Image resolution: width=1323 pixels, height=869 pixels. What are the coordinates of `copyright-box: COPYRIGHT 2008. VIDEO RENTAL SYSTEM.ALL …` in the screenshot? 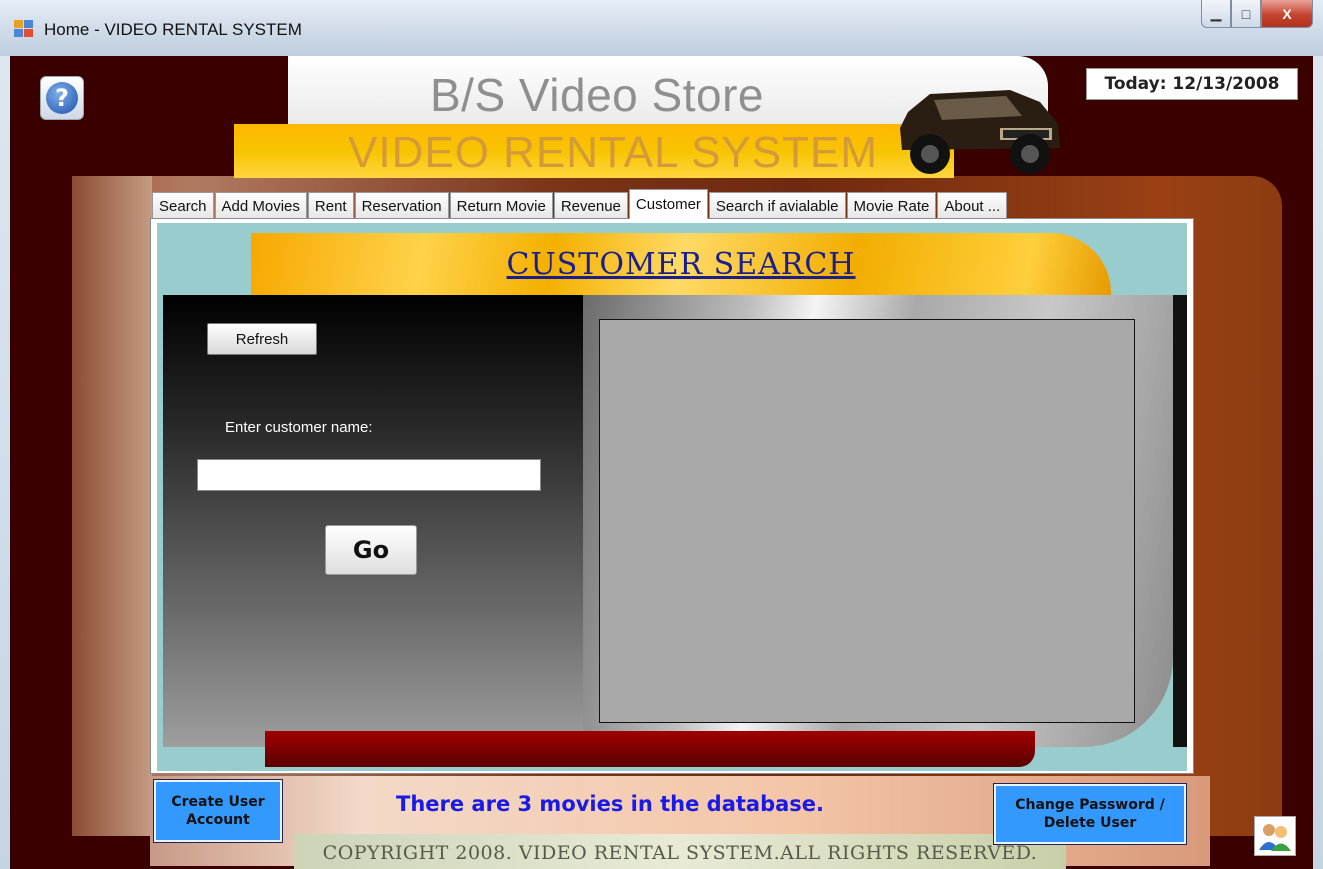 It's located at (680, 851).